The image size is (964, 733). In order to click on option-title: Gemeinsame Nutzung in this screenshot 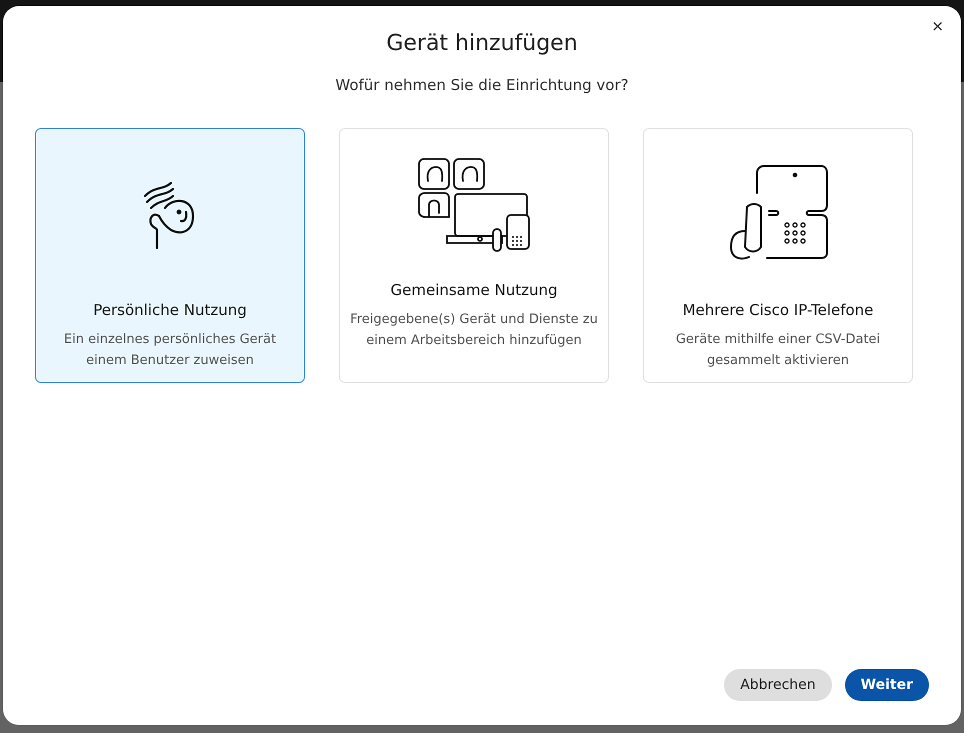, I will do `click(474, 290)`.